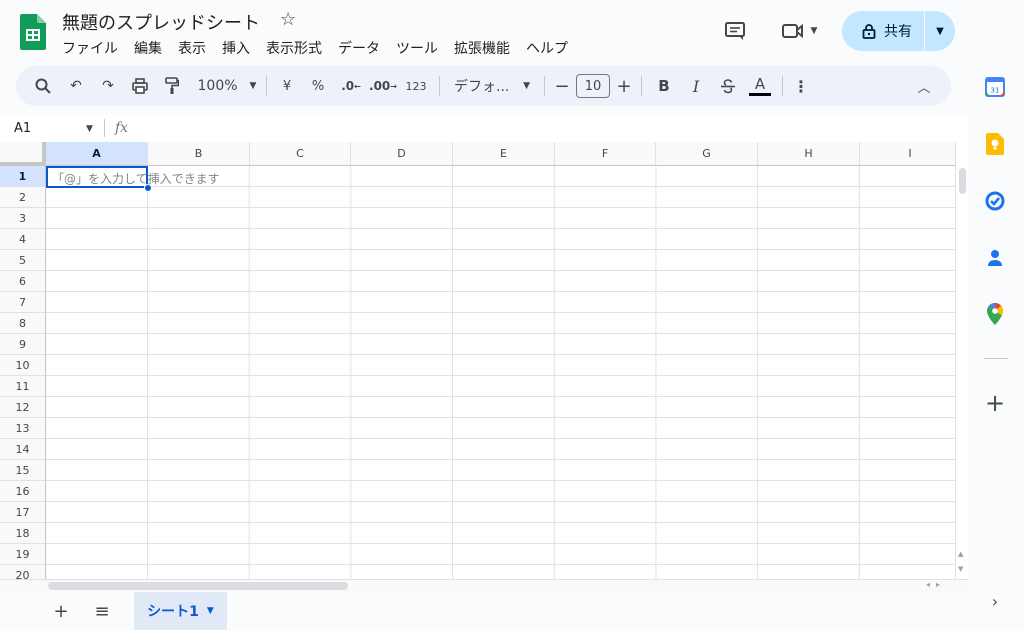 The width and height of the screenshot is (1024, 630). What do you see at coordinates (23, 154) in the screenshot?
I see `select-all-corner` at bounding box center [23, 154].